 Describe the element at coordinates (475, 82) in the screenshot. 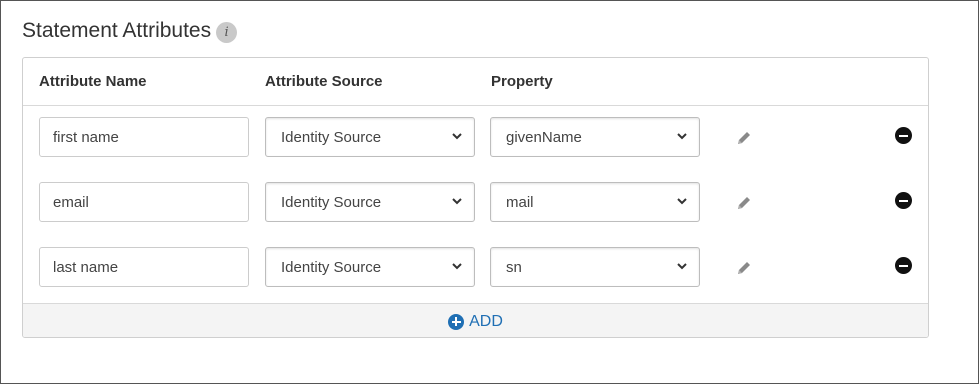

I see `table-header: Attribute Name Attribute Source Property` at that location.